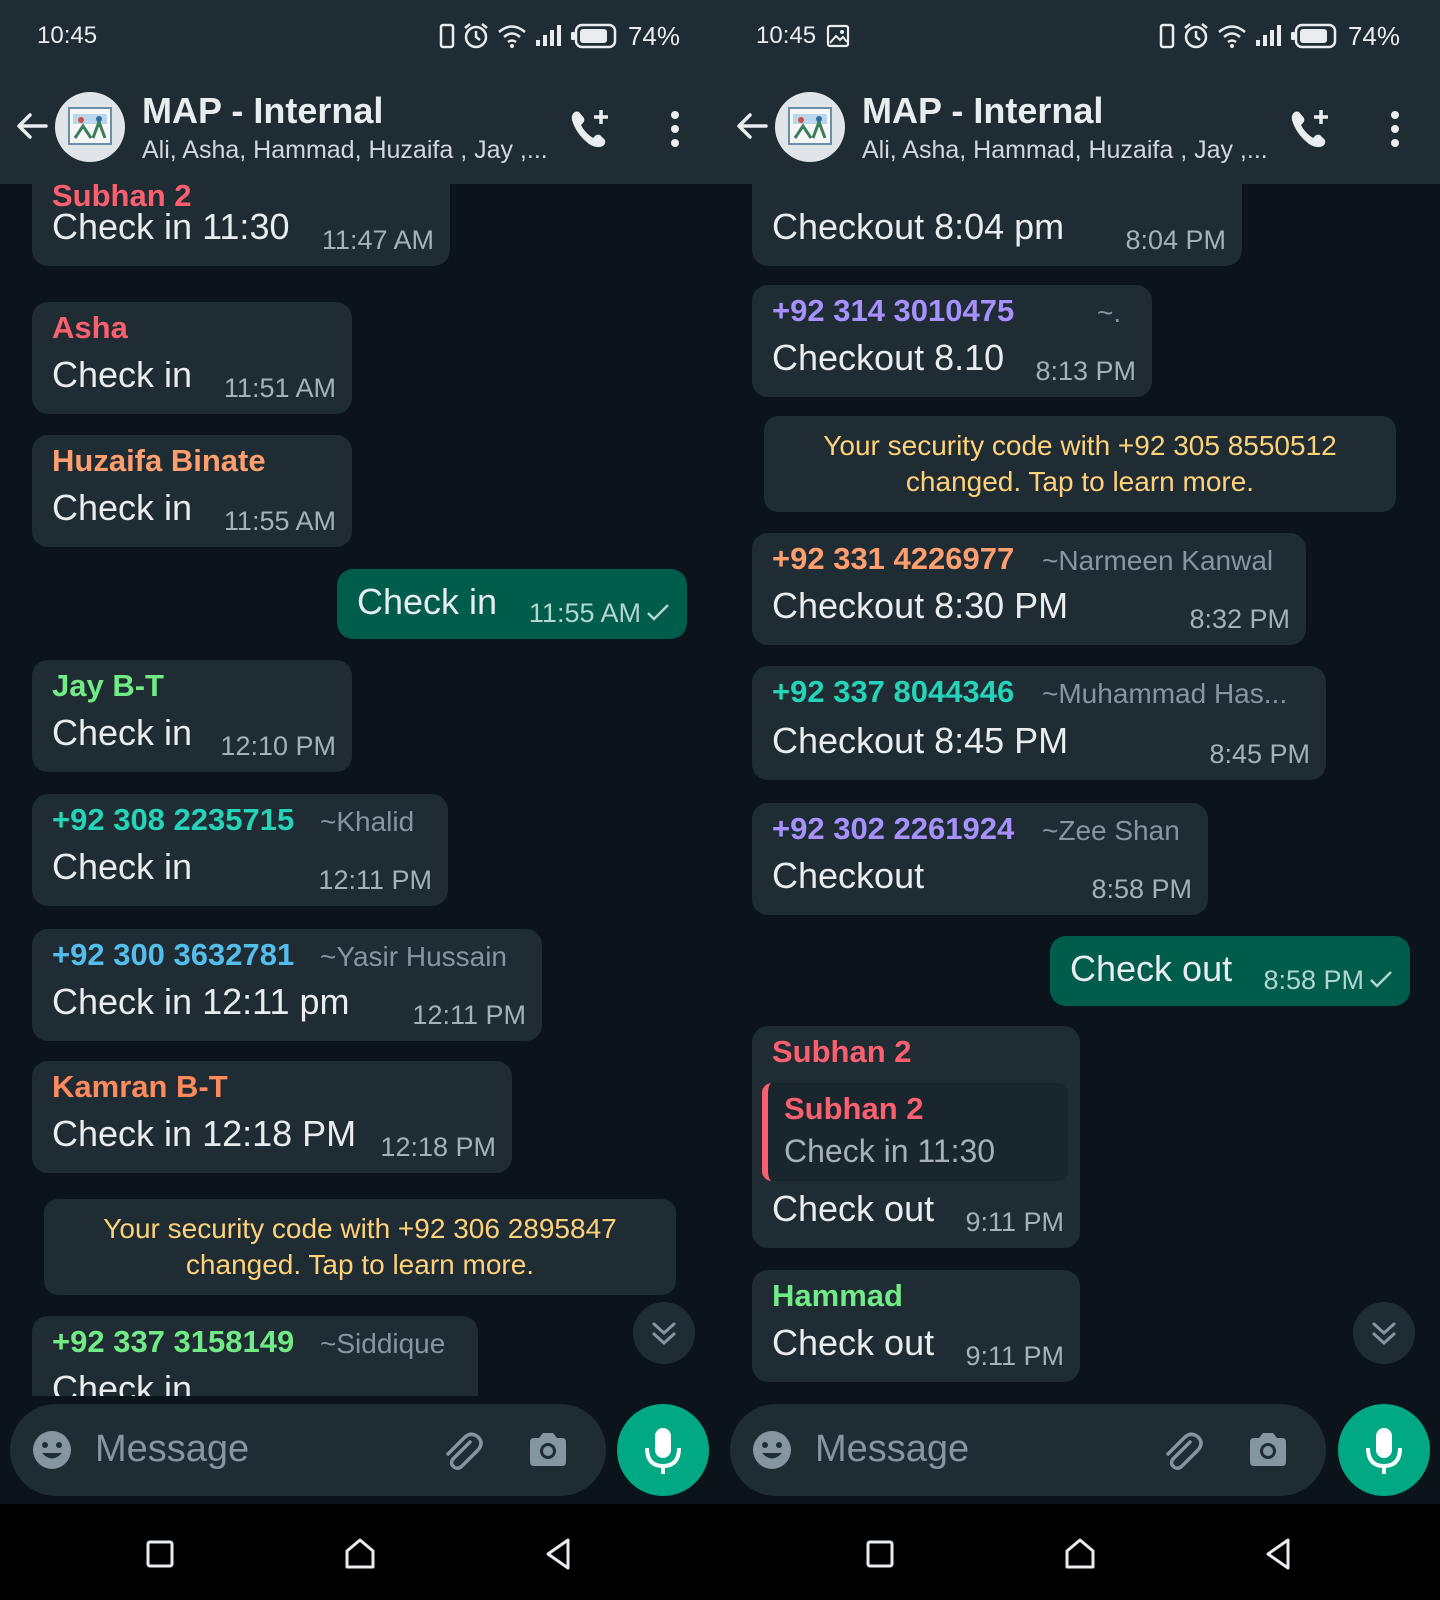 Image resolution: width=1440 pixels, height=1600 pixels. Describe the element at coordinates (952, 341) in the screenshot. I see `message-bubble: +92 314 3010475 ~. Checkout 8.10 8:13 PM` at that location.